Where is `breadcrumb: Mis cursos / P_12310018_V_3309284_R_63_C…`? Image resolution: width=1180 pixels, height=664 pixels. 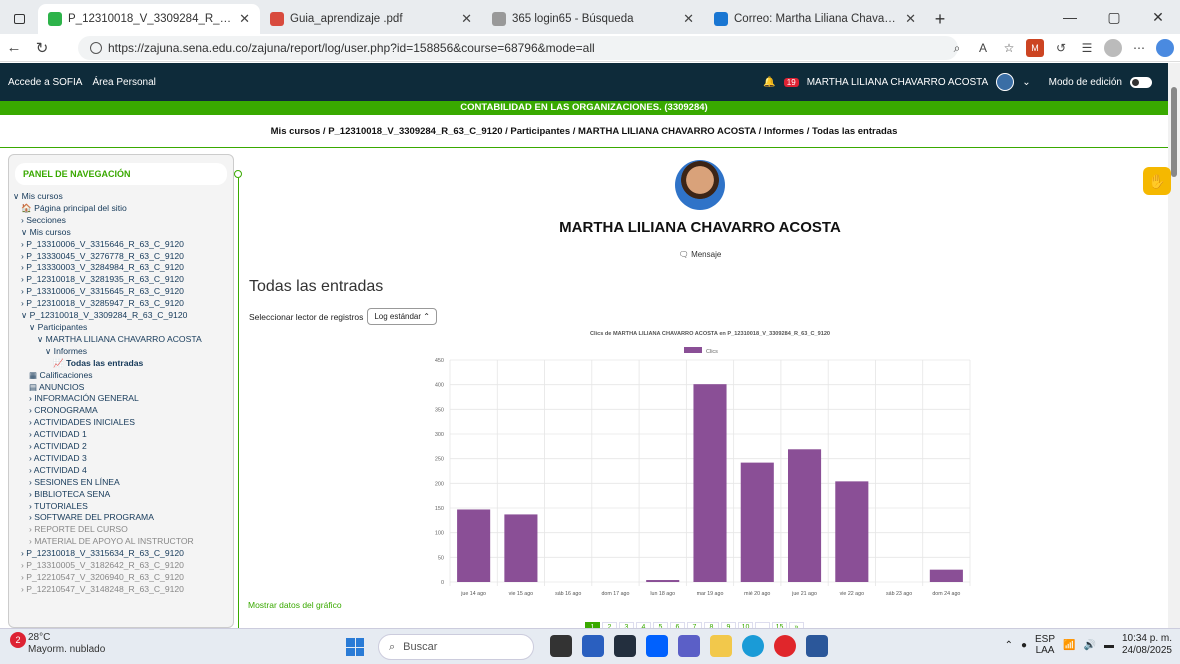
breadcrumb: Mis cursos / P_12310018_V_3309284_R_63_C… is located at coordinates (584, 131).